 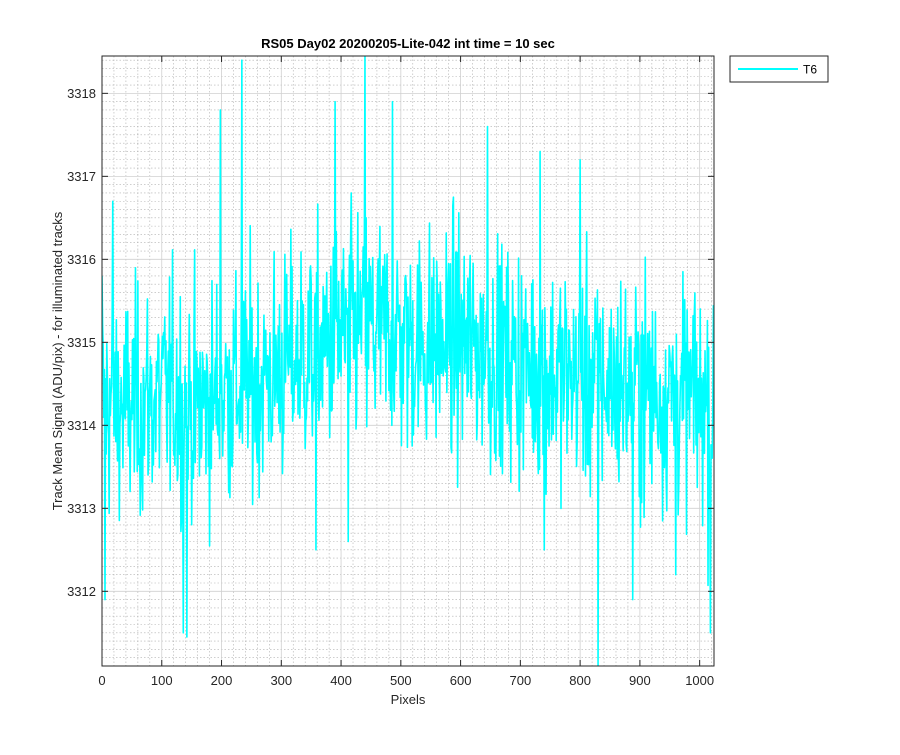 What do you see at coordinates (521, 680) in the screenshot?
I see `x-tick-label: 700` at bounding box center [521, 680].